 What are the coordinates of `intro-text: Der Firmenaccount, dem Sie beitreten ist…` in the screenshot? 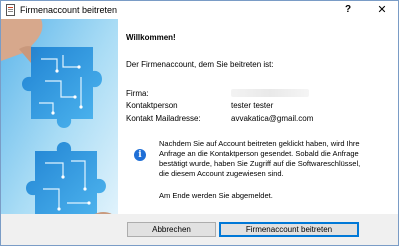 It's located at (200, 64).